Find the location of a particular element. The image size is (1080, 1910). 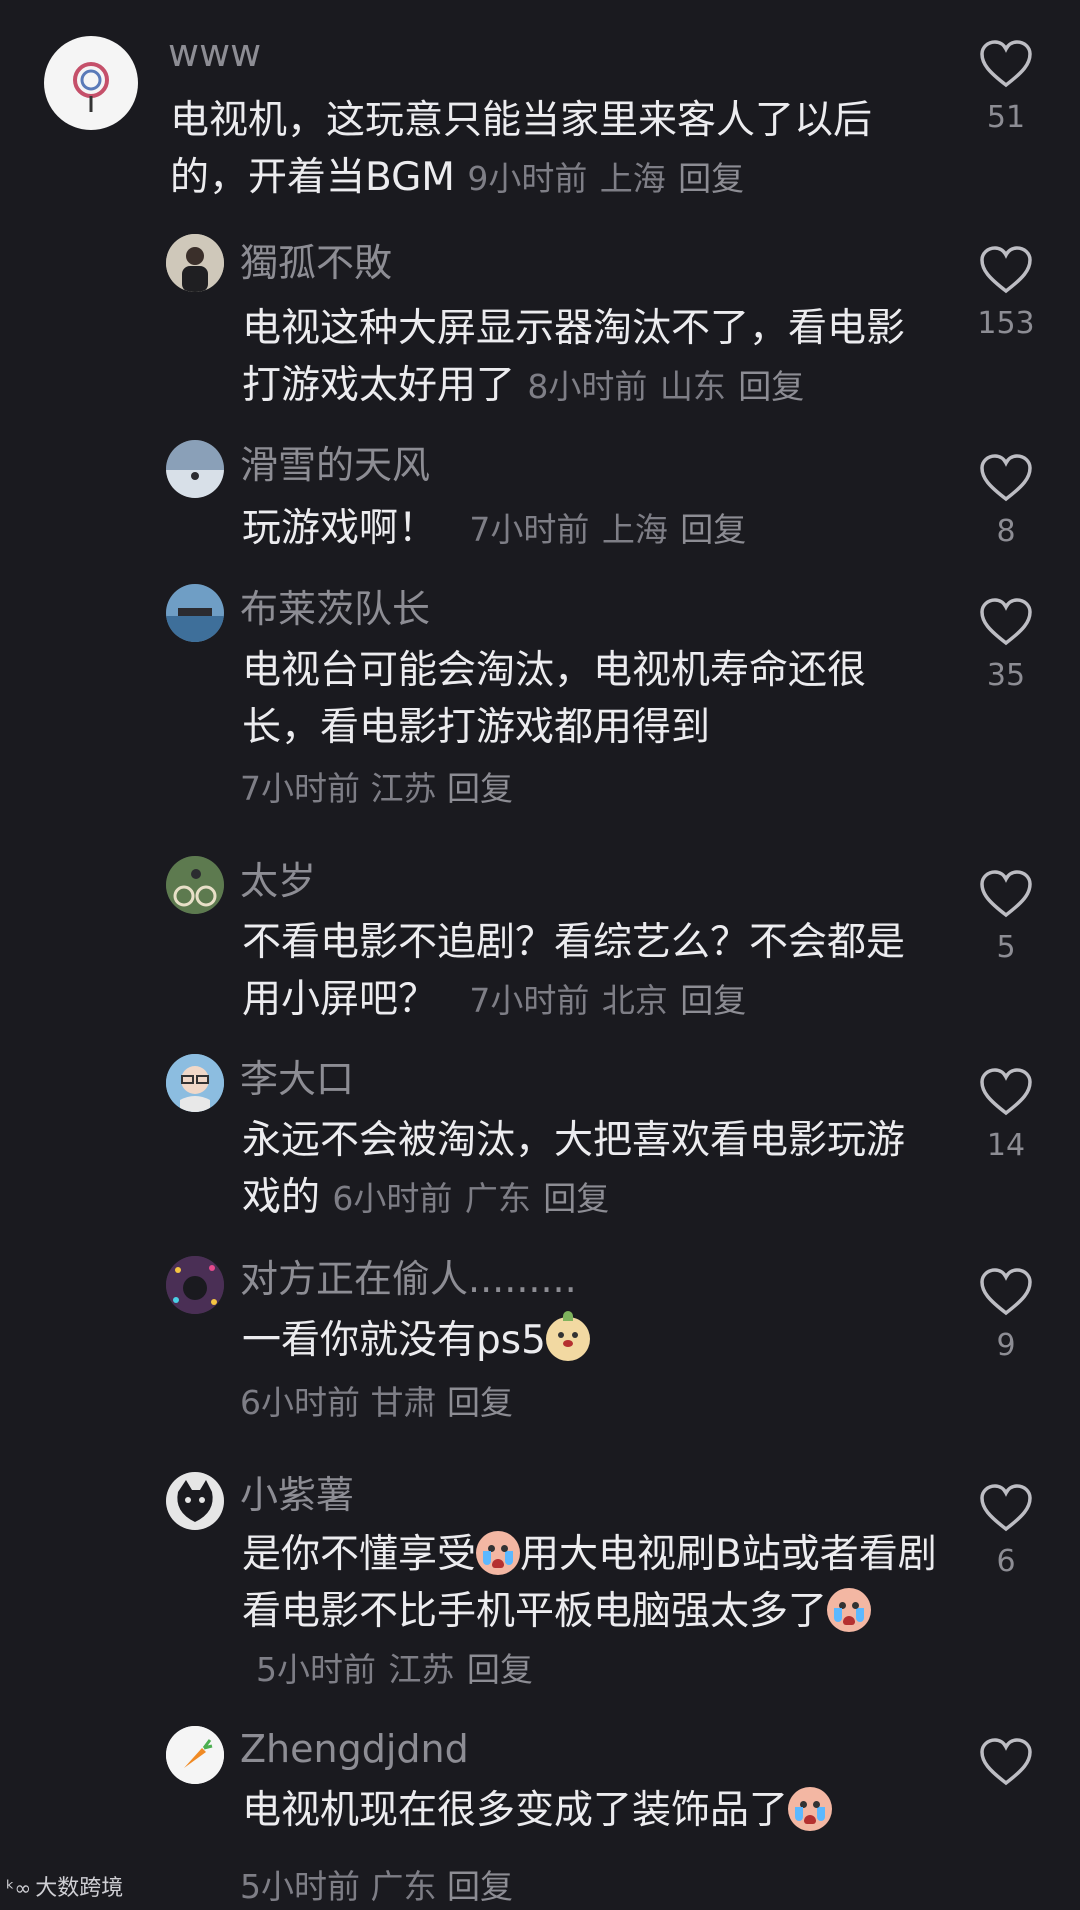

like-button is located at coordinates (1006, 1762).